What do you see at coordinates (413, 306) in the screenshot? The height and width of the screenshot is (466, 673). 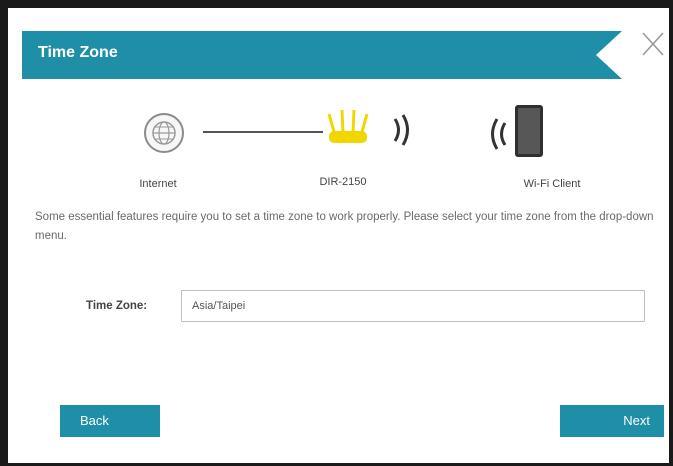 I see `time-zone-select` at bounding box center [413, 306].